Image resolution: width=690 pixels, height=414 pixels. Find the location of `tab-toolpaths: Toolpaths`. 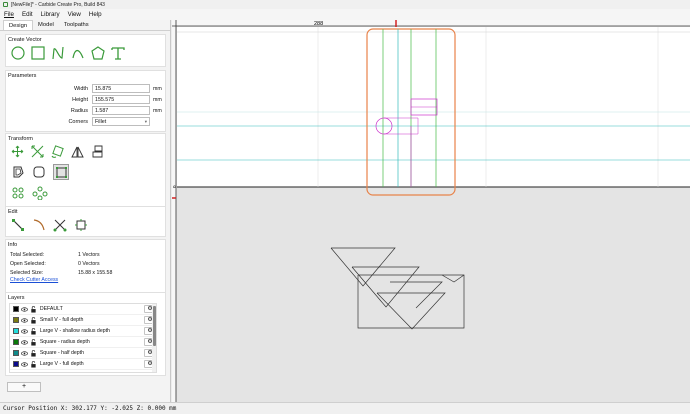

tab-toolpaths: Toolpaths is located at coordinates (76, 25).